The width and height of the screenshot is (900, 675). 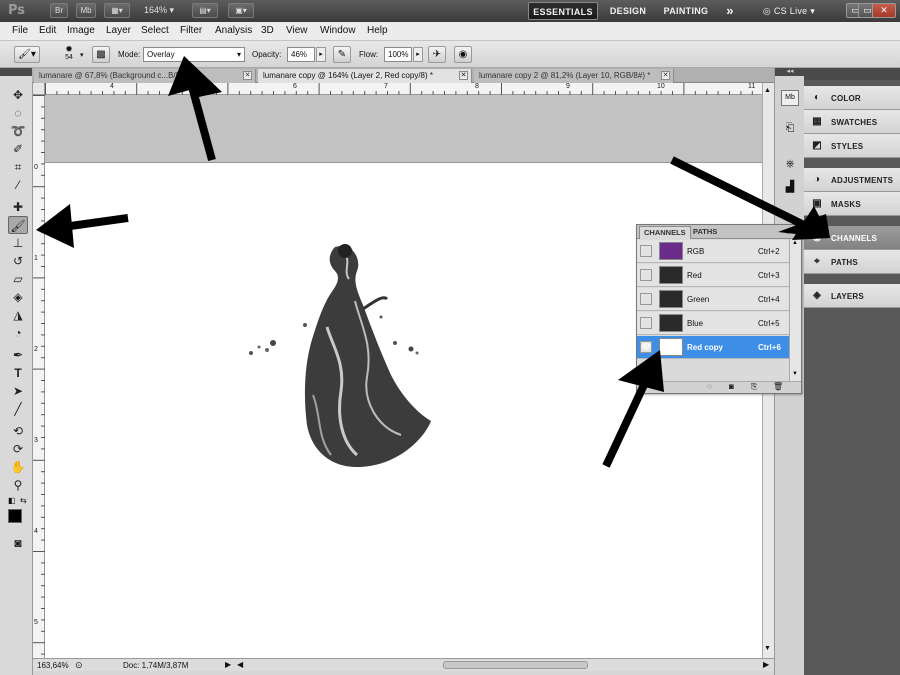 What do you see at coordinates (852, 262) in the screenshot?
I see `dock-paths: ⌖ PATHS` at bounding box center [852, 262].